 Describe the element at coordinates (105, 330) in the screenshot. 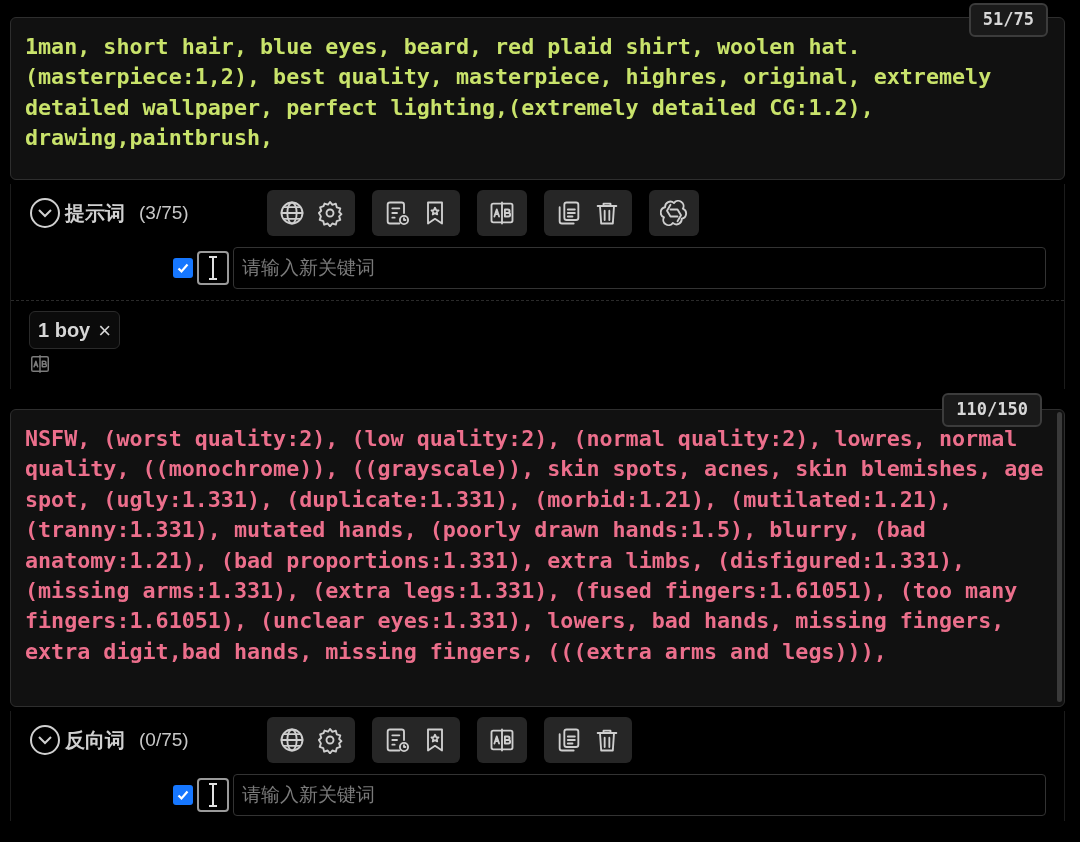

I see `remove-tag-button: ×` at that location.